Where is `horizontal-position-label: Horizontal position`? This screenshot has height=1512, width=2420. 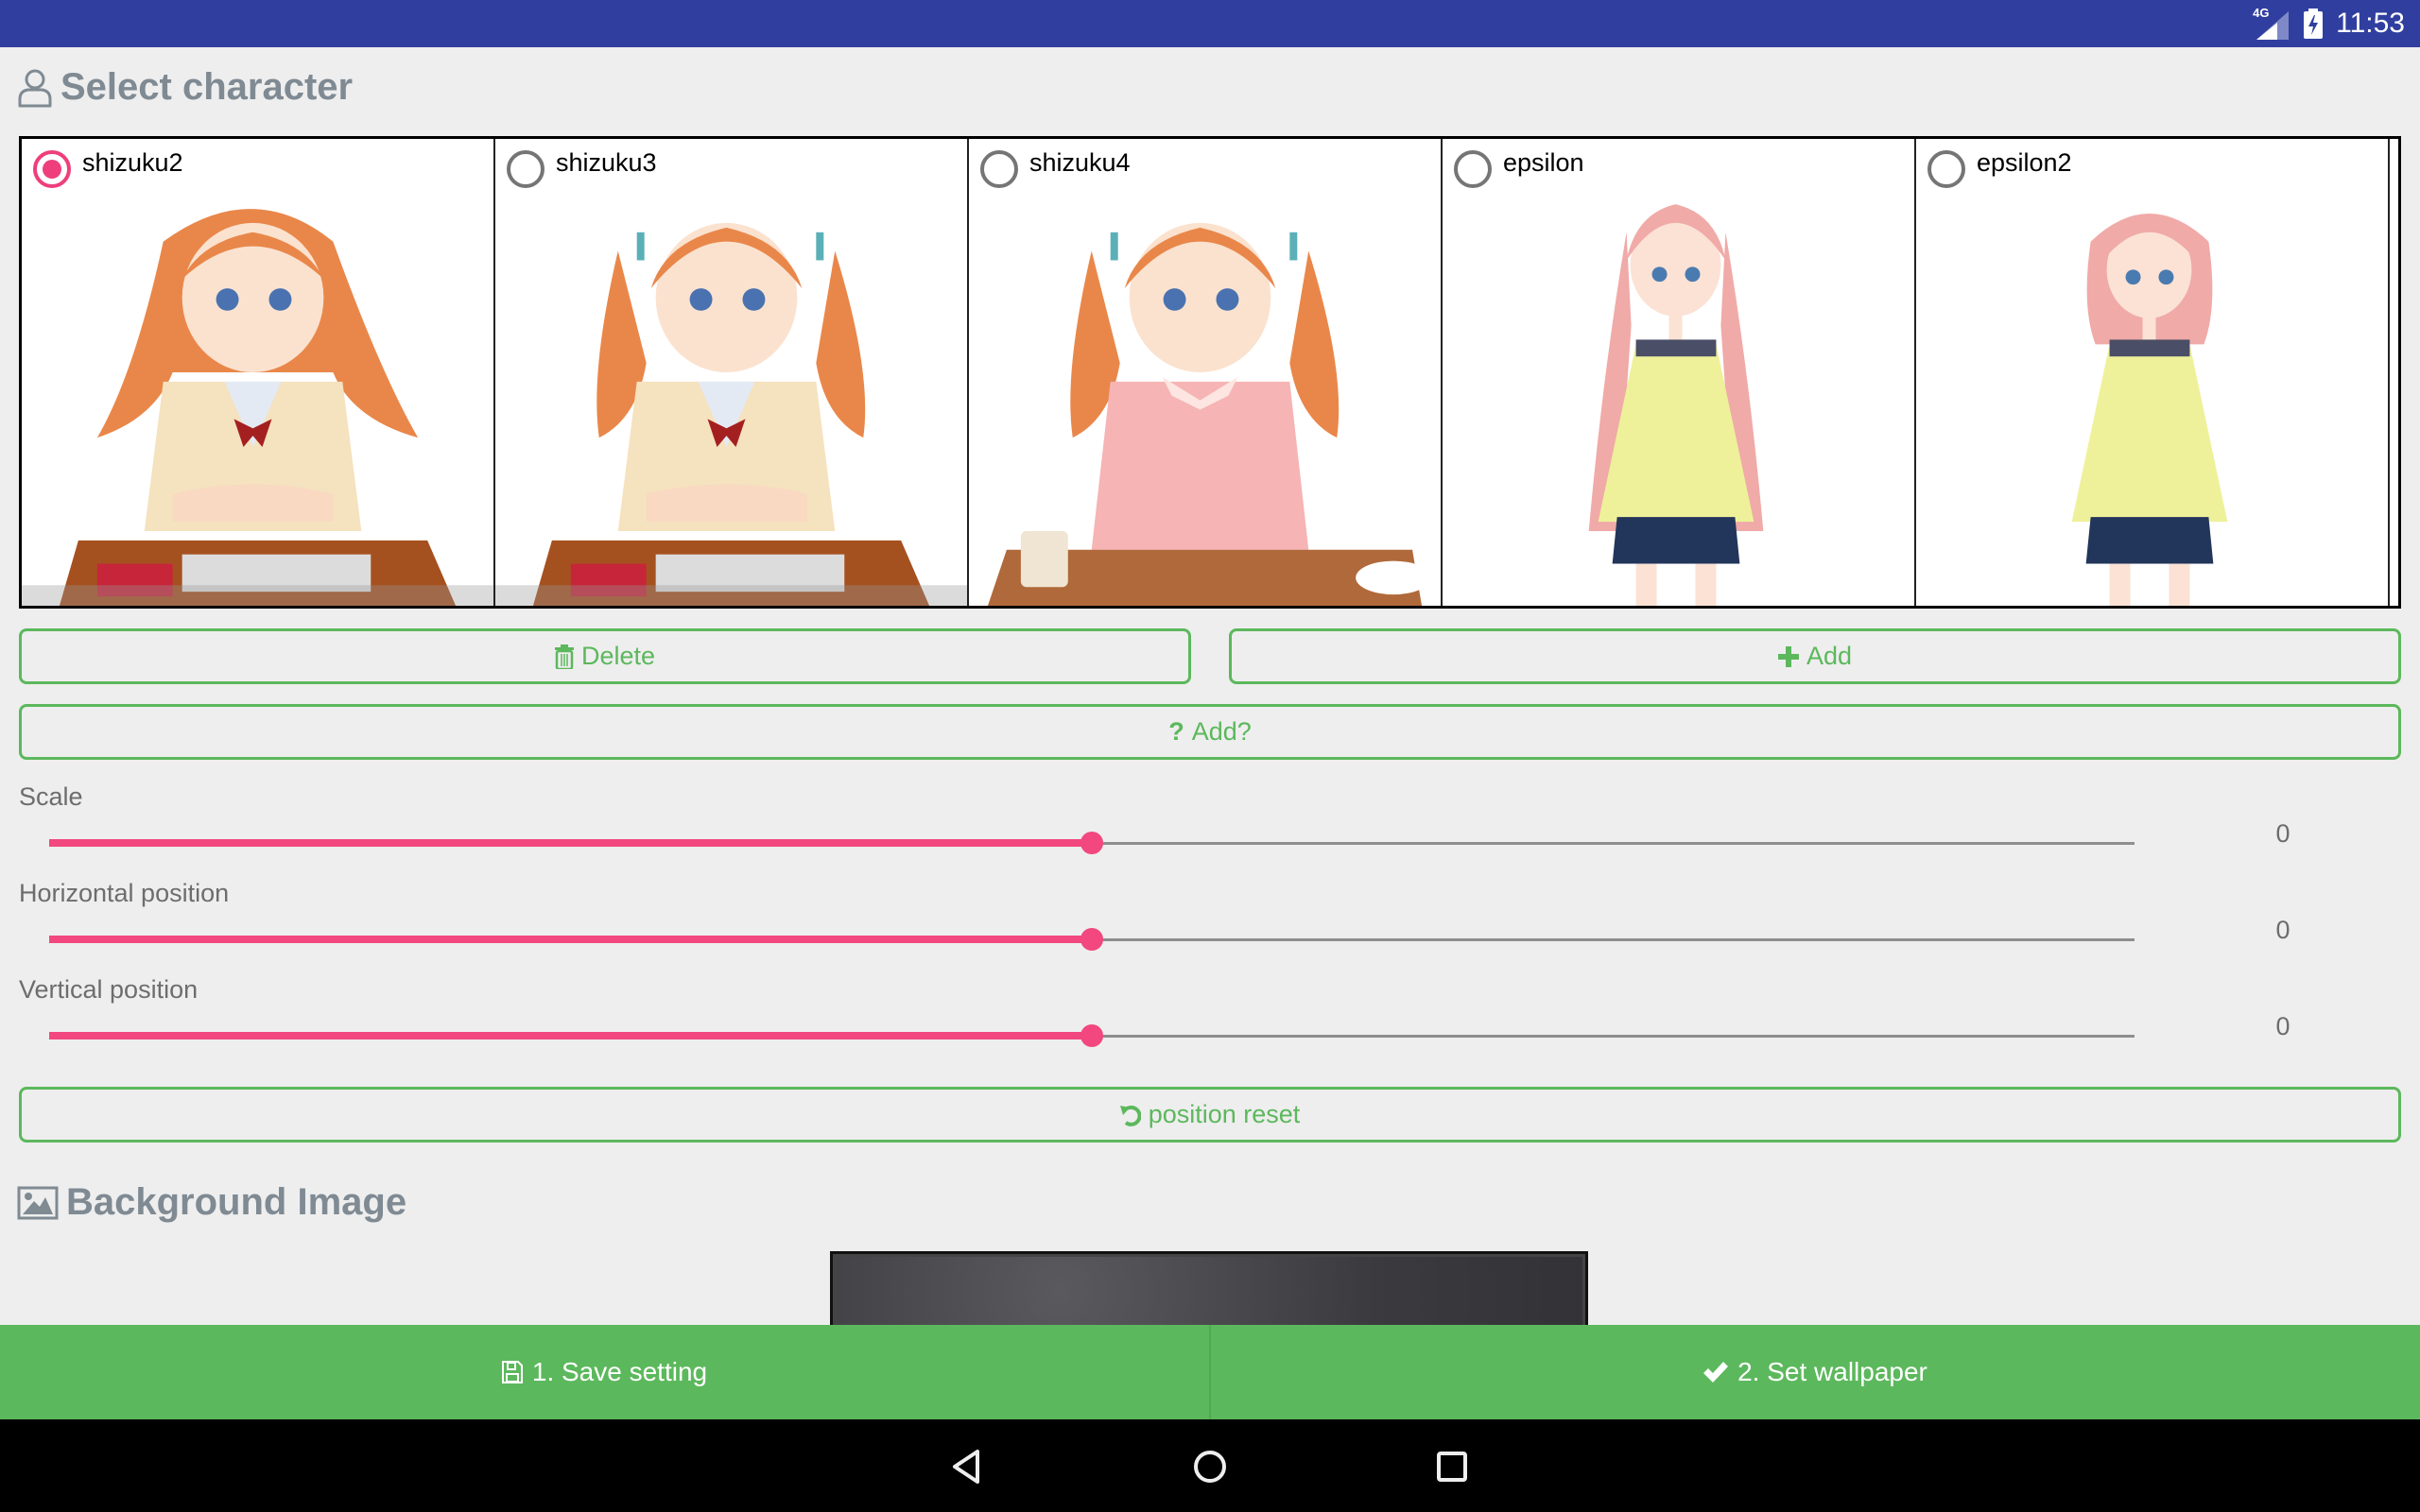
horizontal-position-label: Horizontal position is located at coordinates (124, 893).